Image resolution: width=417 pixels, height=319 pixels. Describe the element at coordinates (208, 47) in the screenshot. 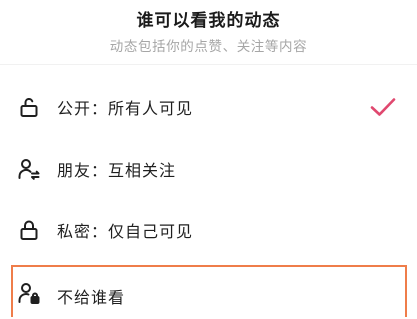

I see `sheet-subtitle: 动态包括你的点赞、关注等内容` at that location.